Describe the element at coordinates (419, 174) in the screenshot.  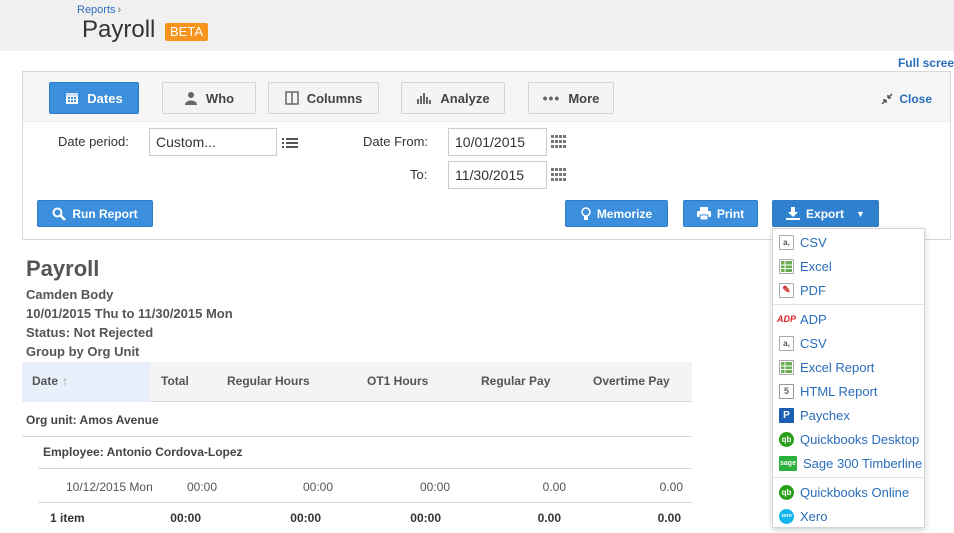
I see `date-to-label: To:` at that location.